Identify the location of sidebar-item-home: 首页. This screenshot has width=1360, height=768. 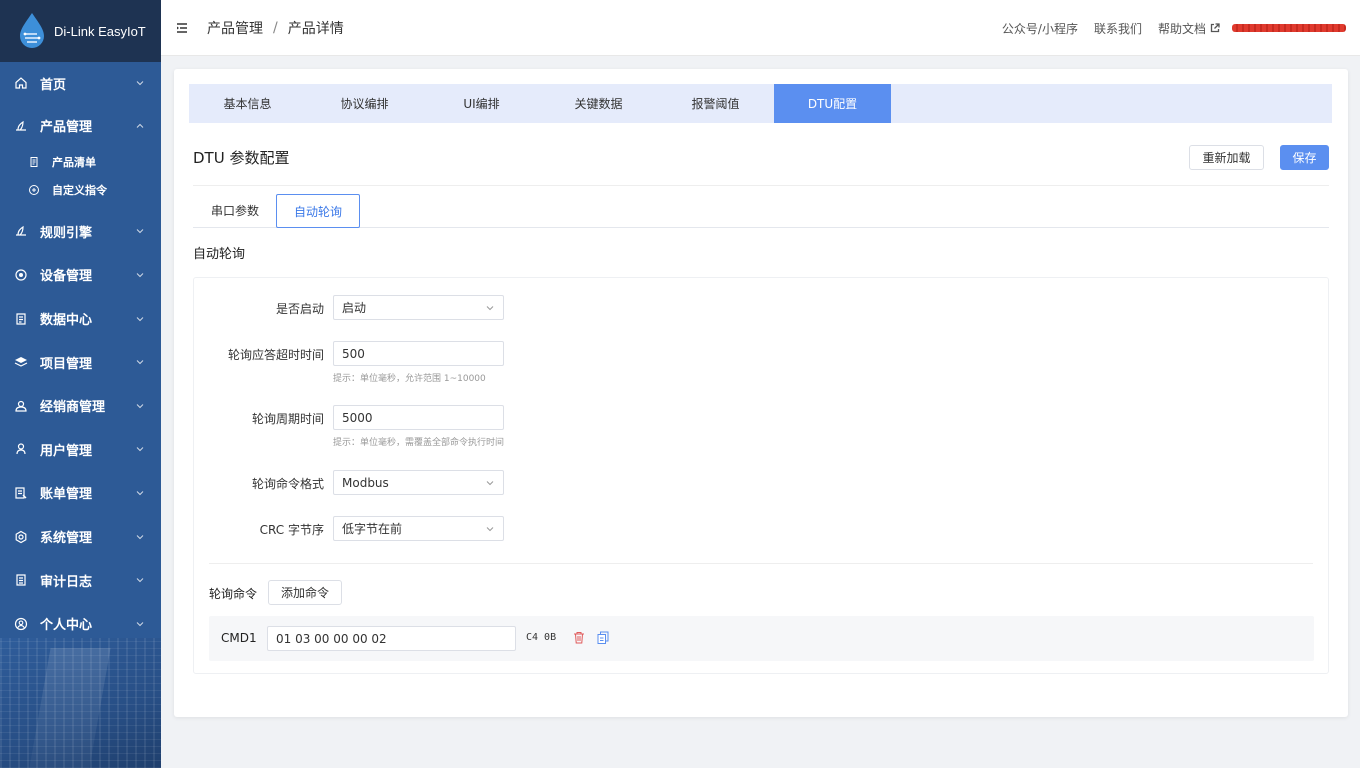
(80, 83).